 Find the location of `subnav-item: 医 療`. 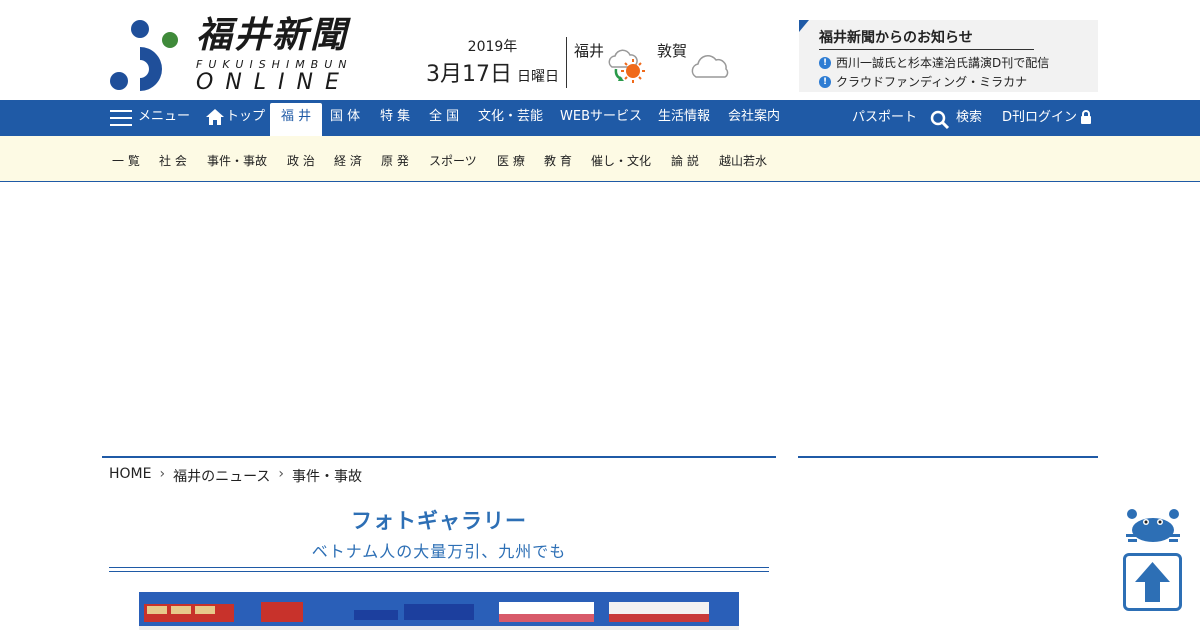

subnav-item: 医 療 is located at coordinates (511, 160).